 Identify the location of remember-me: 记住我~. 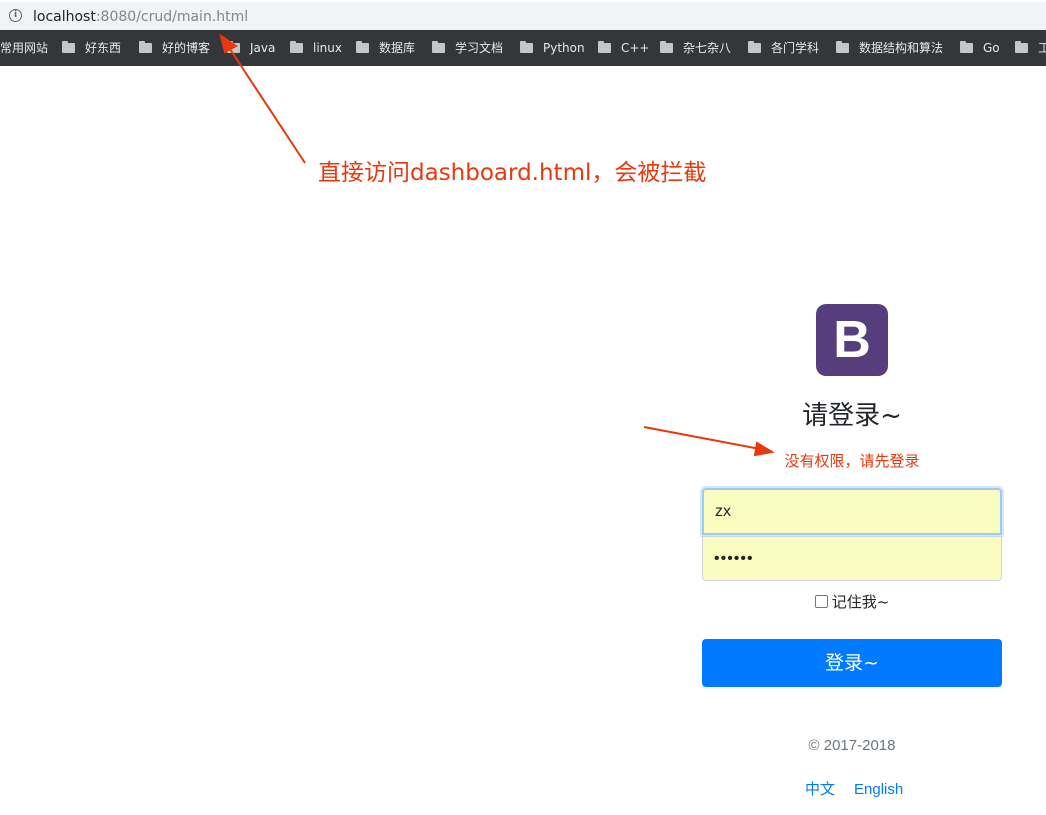
(852, 602).